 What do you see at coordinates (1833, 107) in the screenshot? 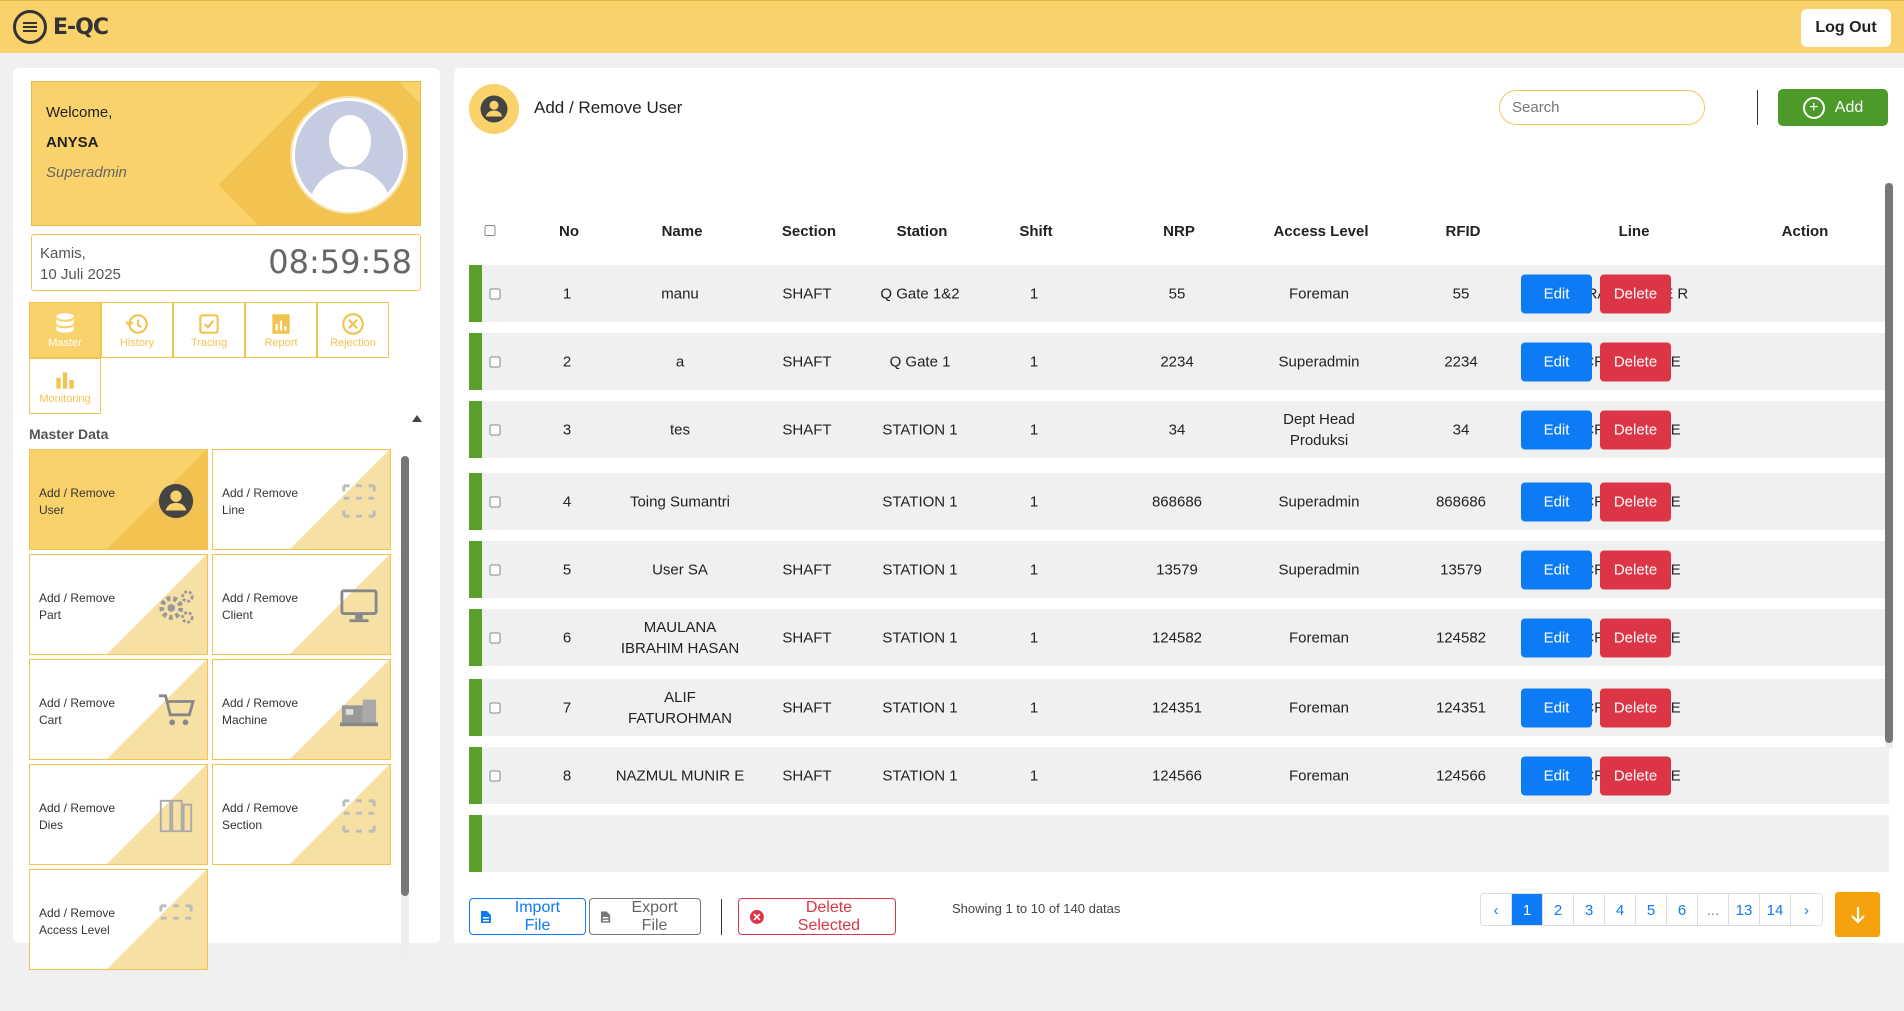
I see `add-user-button: + Add` at bounding box center [1833, 107].